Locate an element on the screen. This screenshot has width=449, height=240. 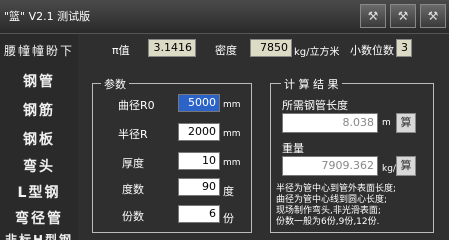
calc-length-button: 算 is located at coordinates (406, 123).